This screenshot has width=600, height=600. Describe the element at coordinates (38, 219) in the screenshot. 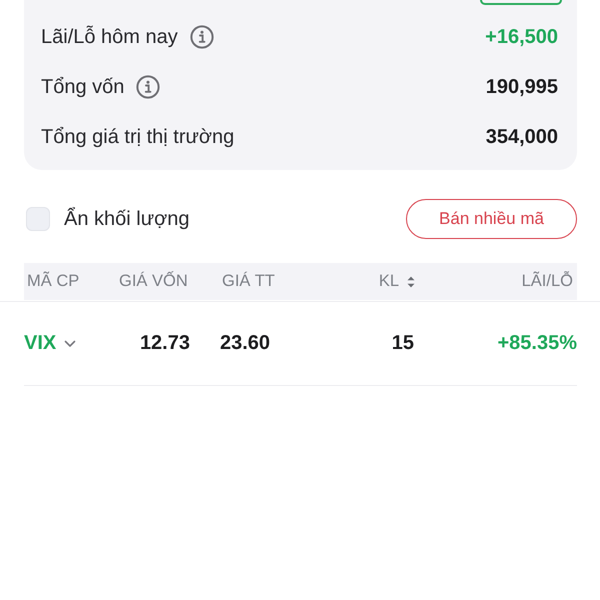

I see `hide-volume-checkbox` at that location.